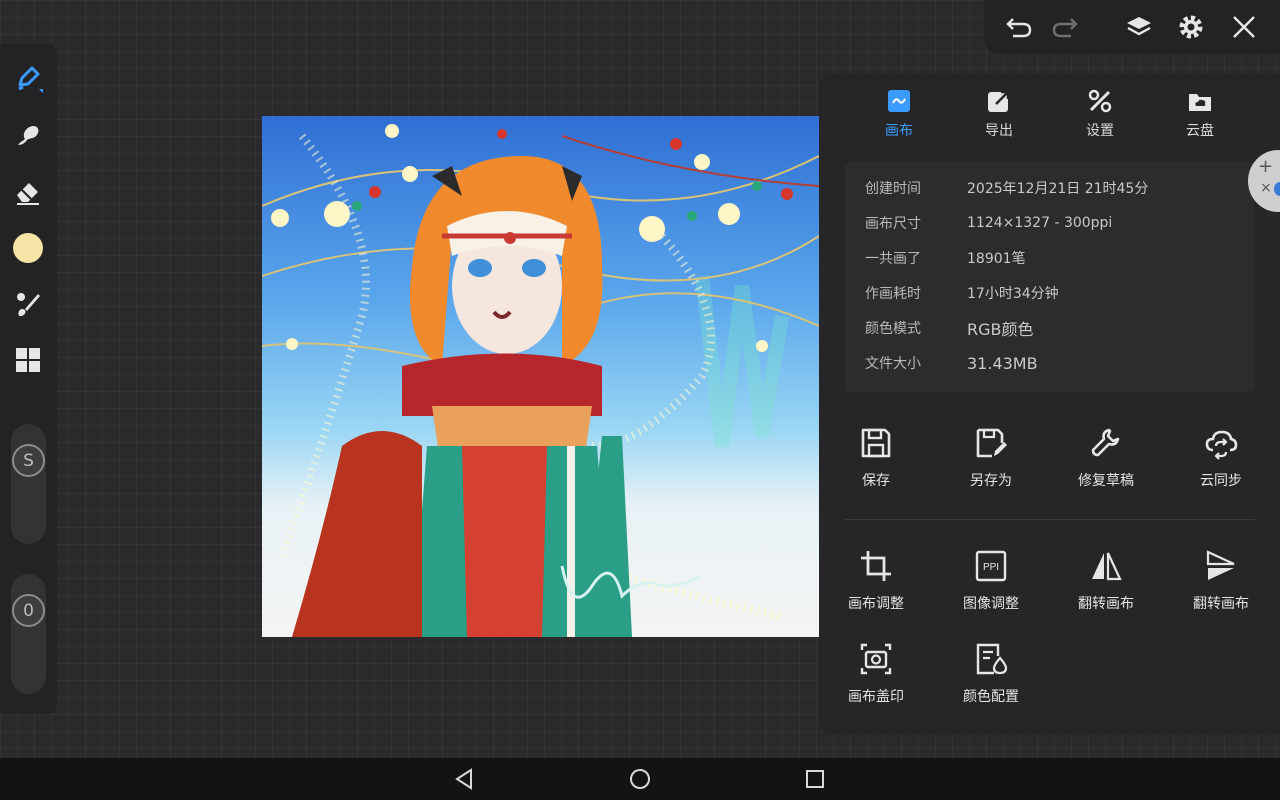 This screenshot has height=800, width=1280. I want to click on system-navigation-bar, so click(640, 779).